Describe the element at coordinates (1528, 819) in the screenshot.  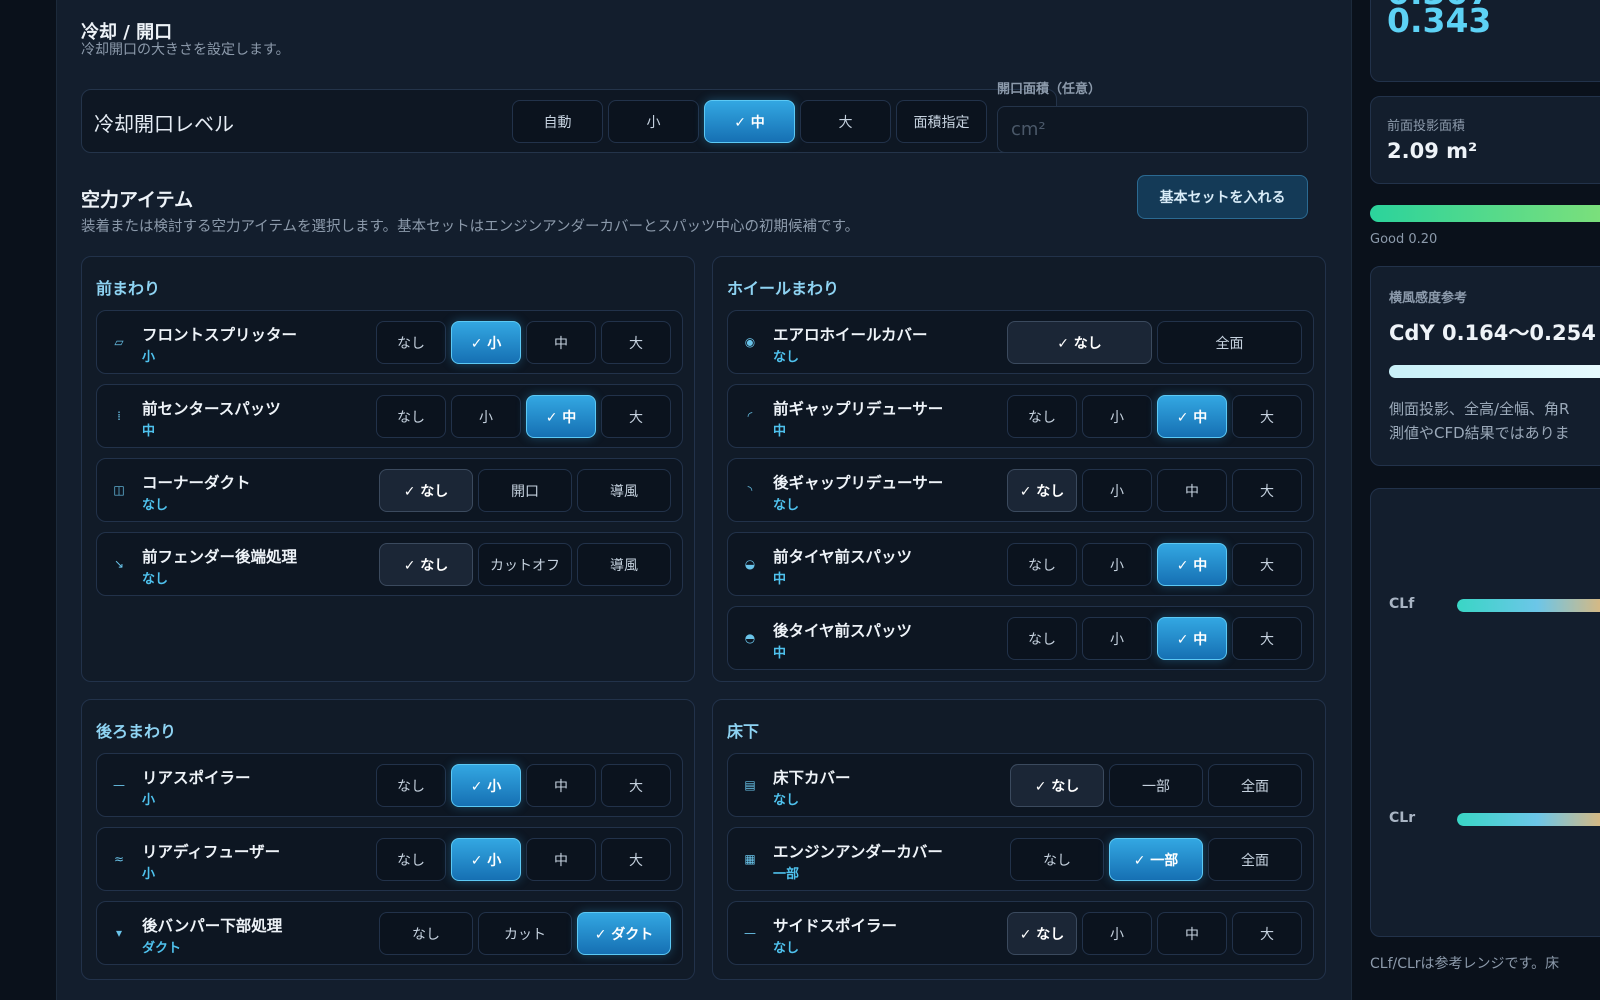
I see `clr-bar` at that location.